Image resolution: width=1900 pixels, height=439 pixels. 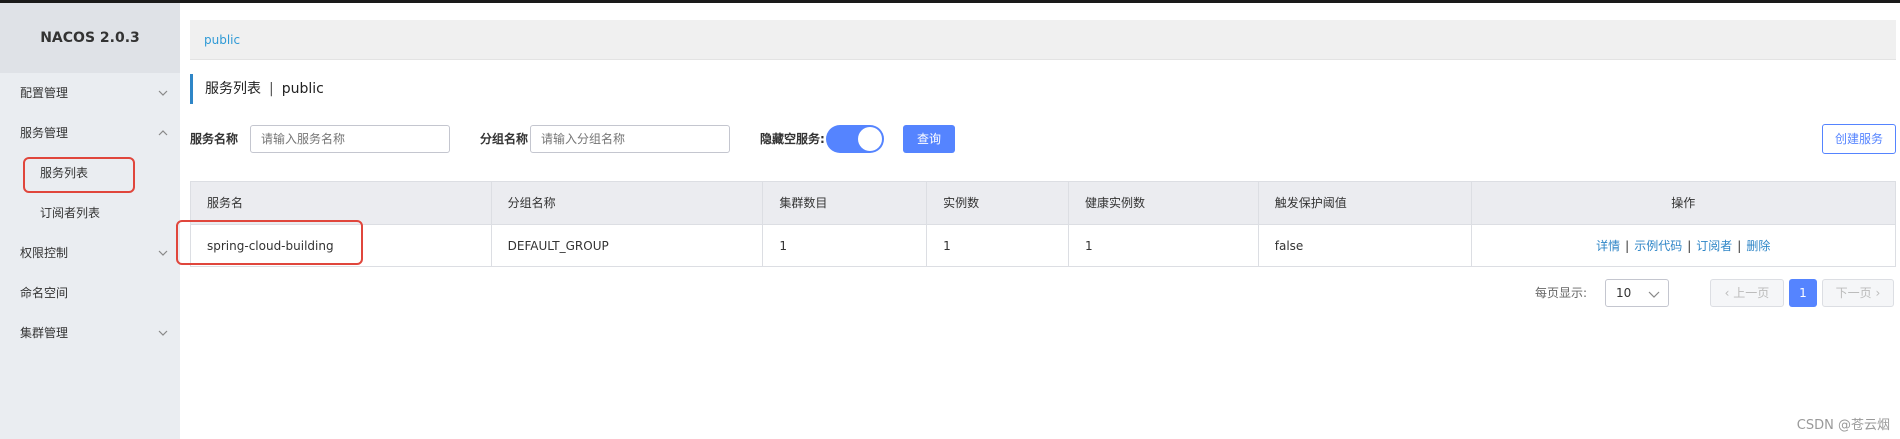 I want to click on cell-actions: 详情 | 示例代码 | 订阅者 | 删除, so click(x=1683, y=245).